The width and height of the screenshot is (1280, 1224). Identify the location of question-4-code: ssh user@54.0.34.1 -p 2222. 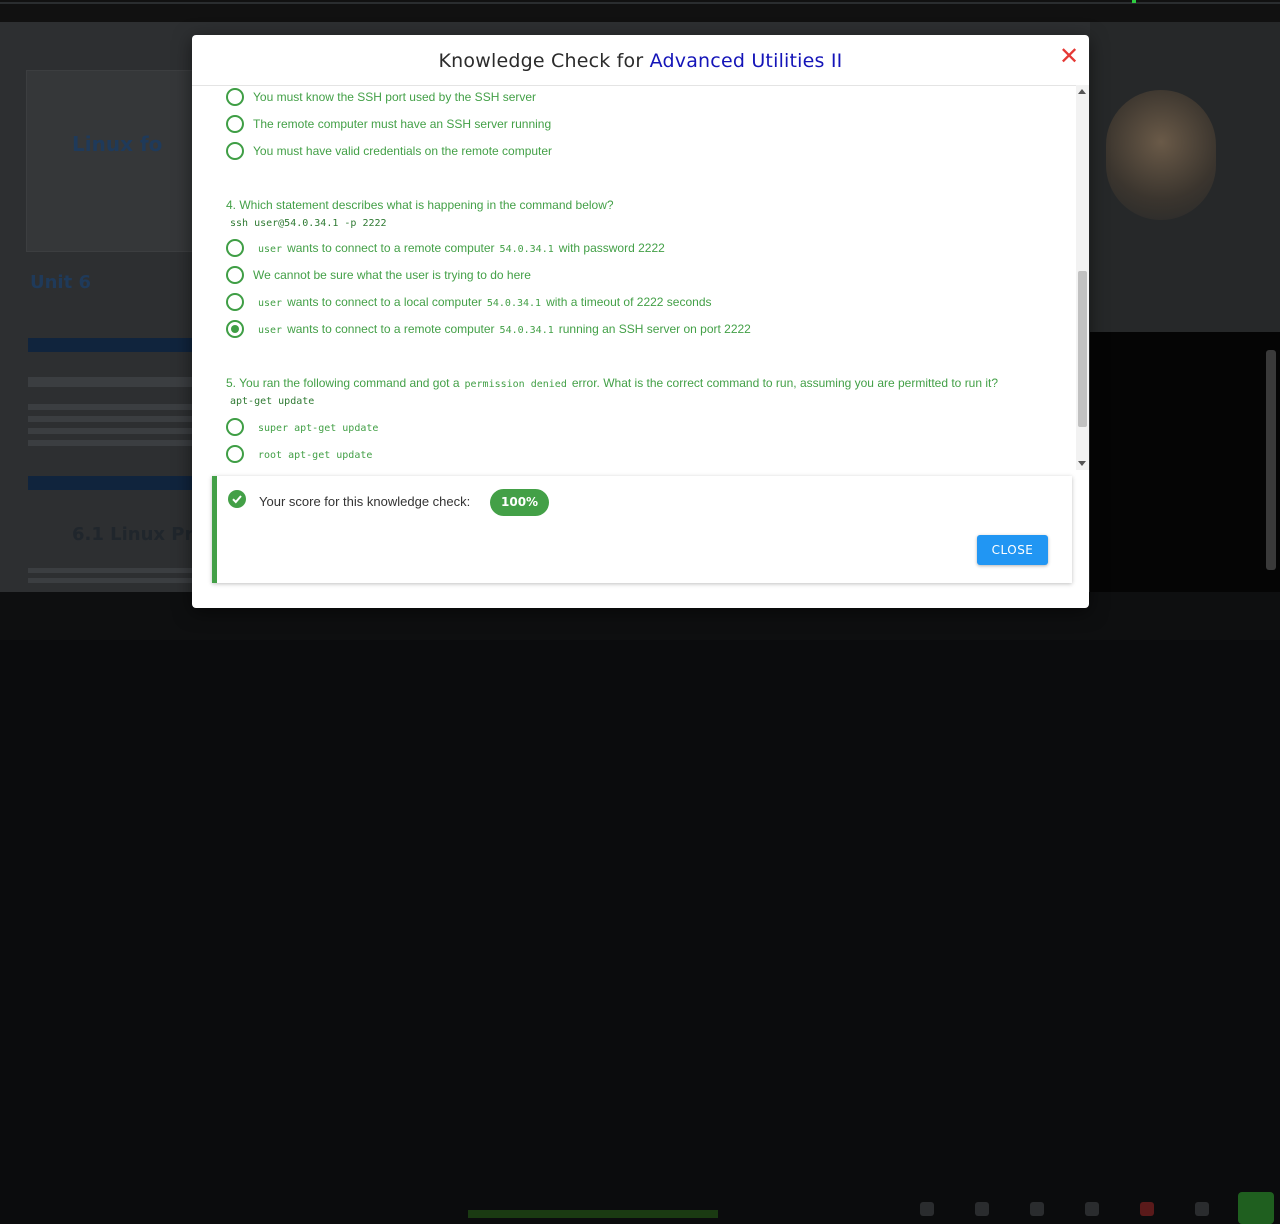
(308, 223).